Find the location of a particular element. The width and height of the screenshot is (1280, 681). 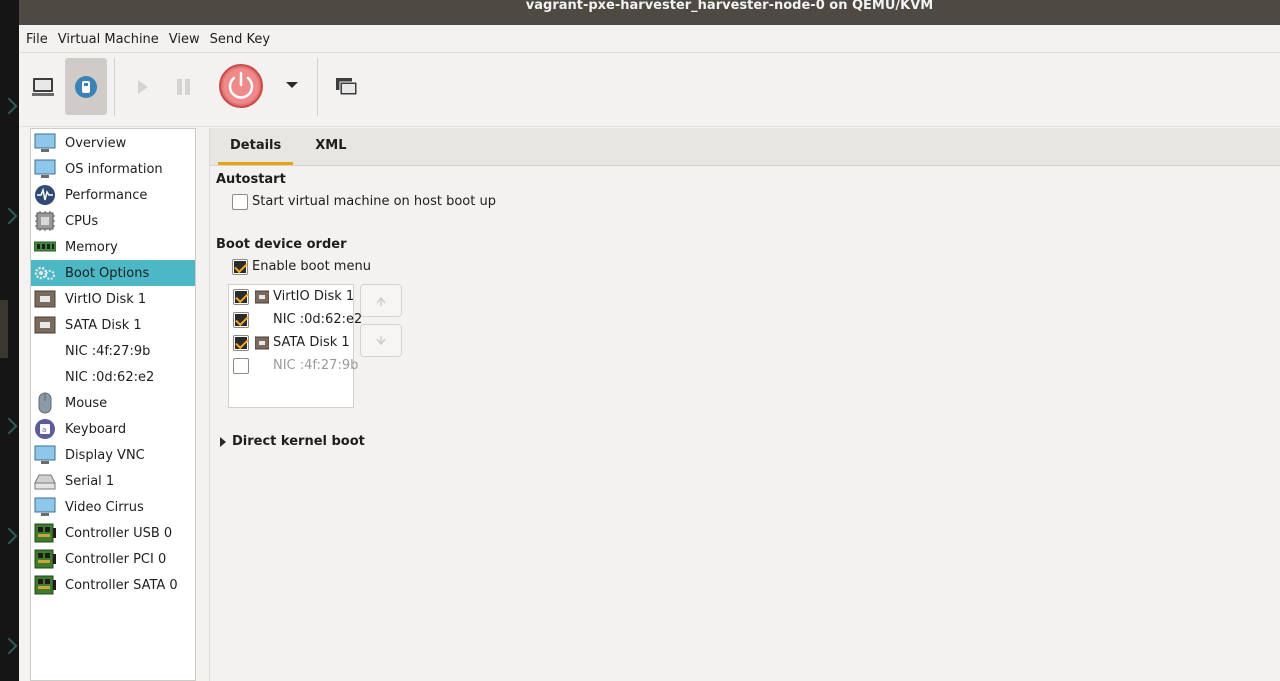

move-up-button is located at coordinates (381, 300).